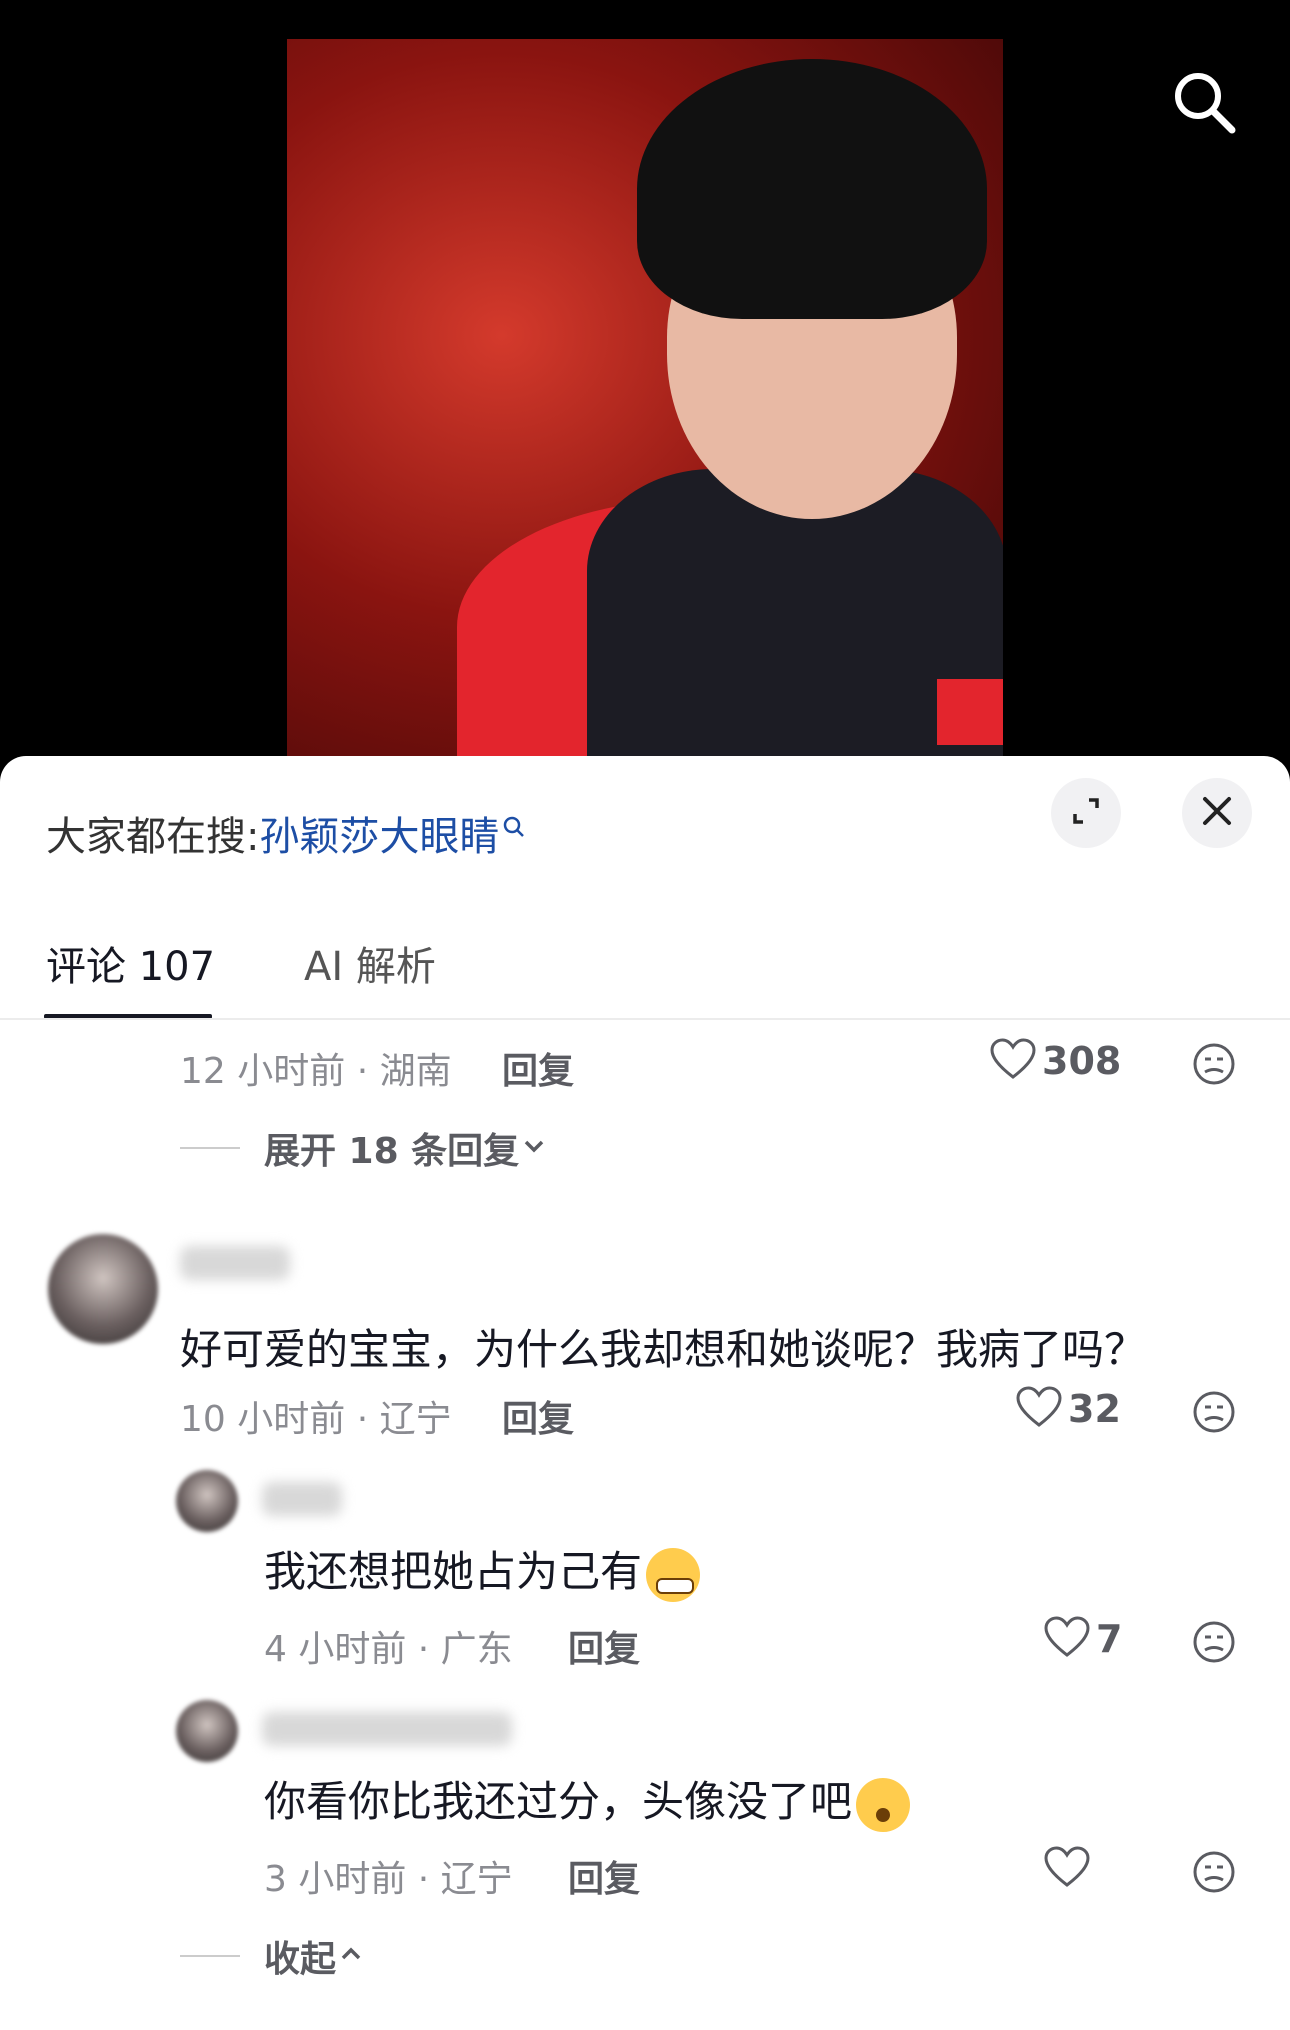  What do you see at coordinates (1082, 1061) in the screenshot?
I see `like-count: 308` at bounding box center [1082, 1061].